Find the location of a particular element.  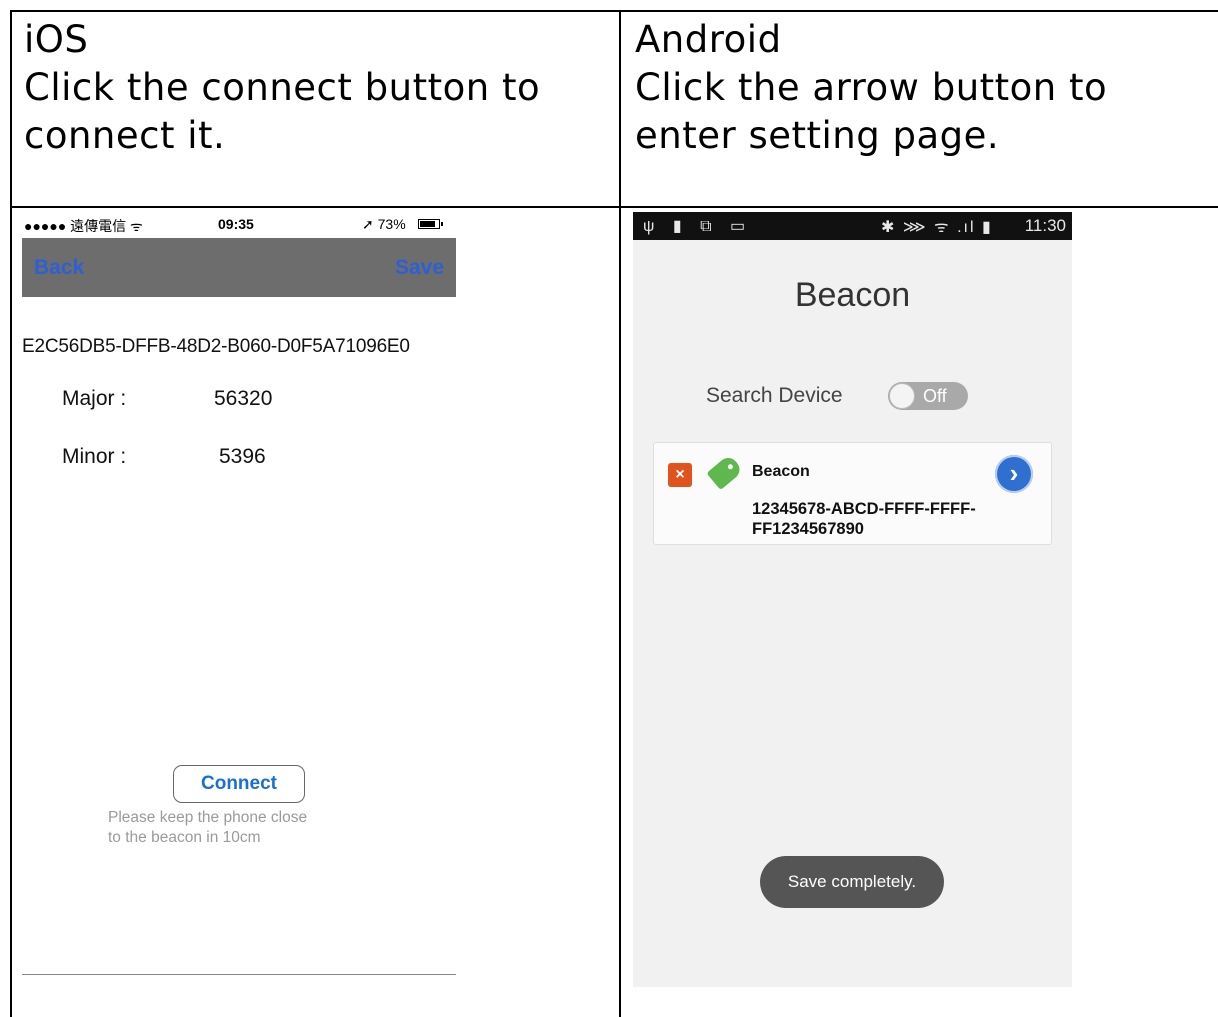

android-platform-heading: Android is located at coordinates (708, 39).